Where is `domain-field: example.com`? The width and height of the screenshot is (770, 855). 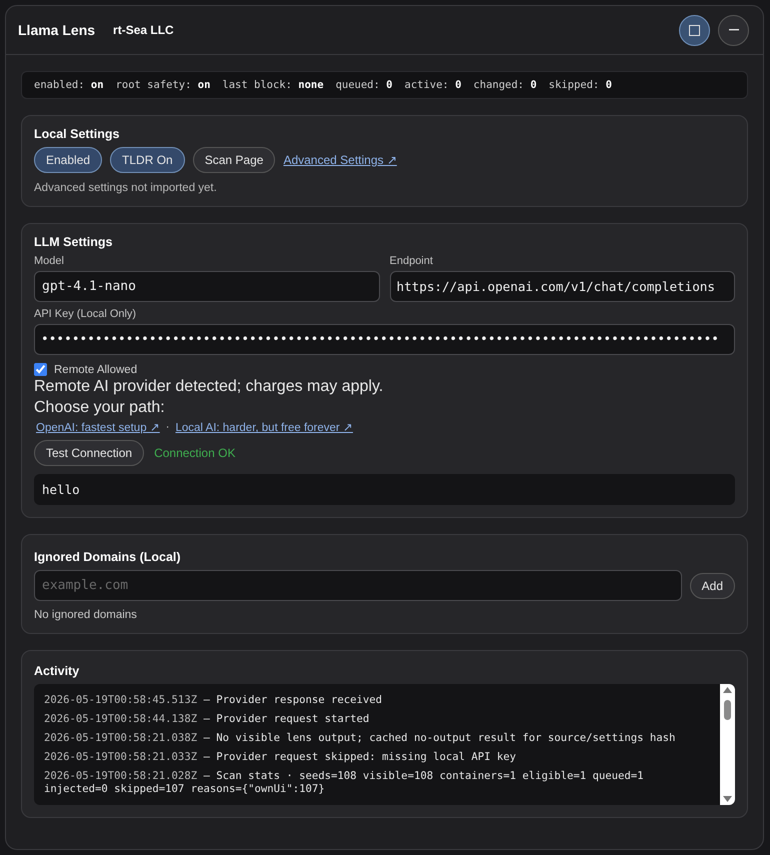 domain-field: example.com is located at coordinates (358, 585).